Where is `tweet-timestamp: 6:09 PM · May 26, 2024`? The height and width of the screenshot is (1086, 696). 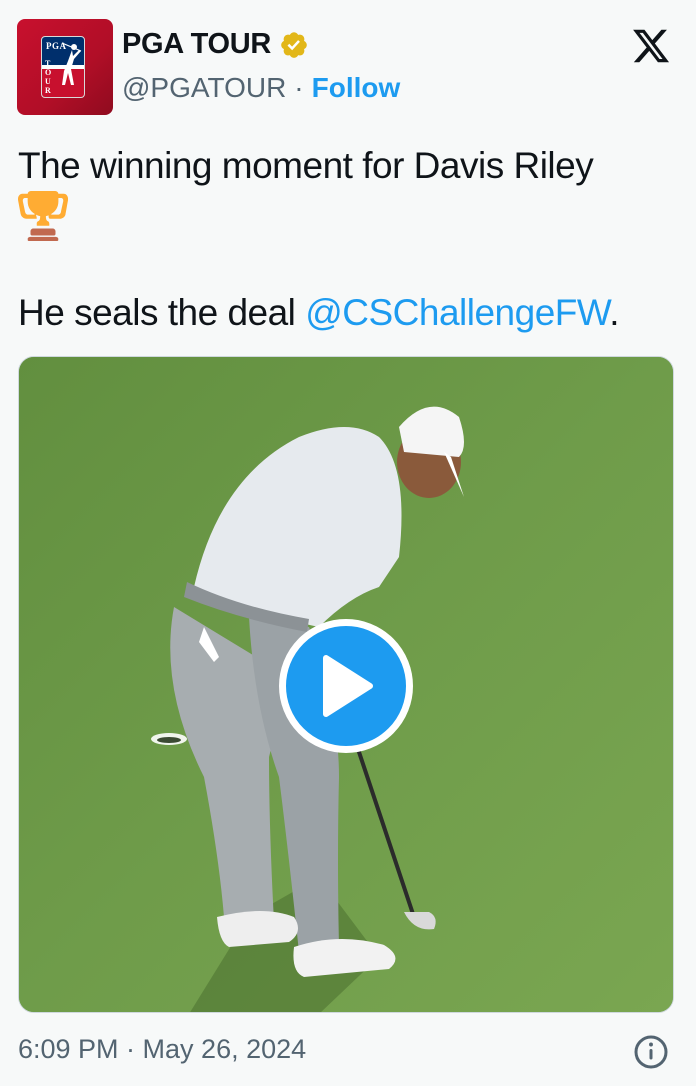 tweet-timestamp: 6:09 PM · May 26, 2024 is located at coordinates (162, 1049).